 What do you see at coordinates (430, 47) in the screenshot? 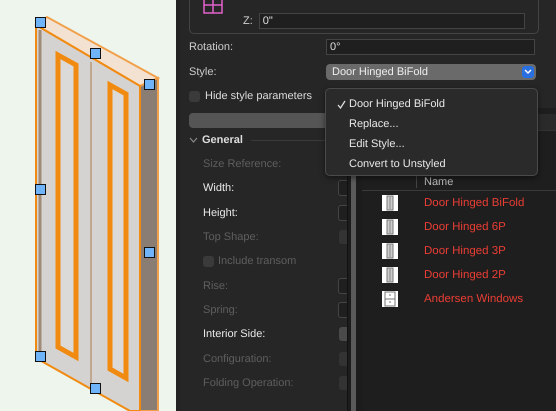
I see `input-field: 0°` at bounding box center [430, 47].